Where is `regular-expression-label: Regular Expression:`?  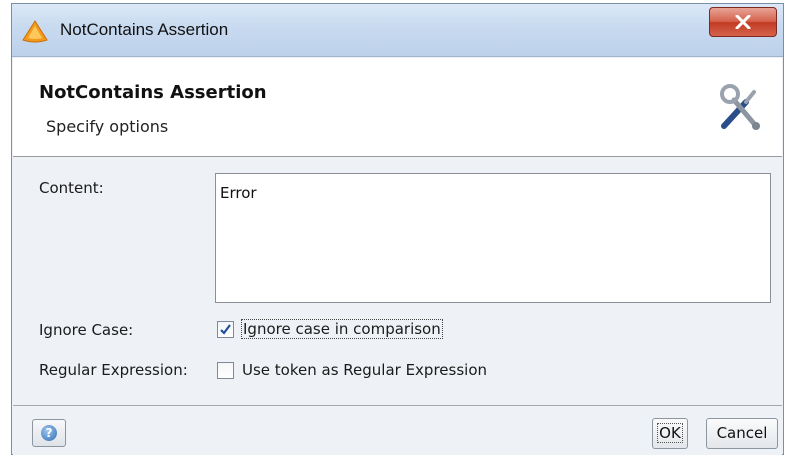 regular-expression-label: Regular Expression: is located at coordinates (113, 370).